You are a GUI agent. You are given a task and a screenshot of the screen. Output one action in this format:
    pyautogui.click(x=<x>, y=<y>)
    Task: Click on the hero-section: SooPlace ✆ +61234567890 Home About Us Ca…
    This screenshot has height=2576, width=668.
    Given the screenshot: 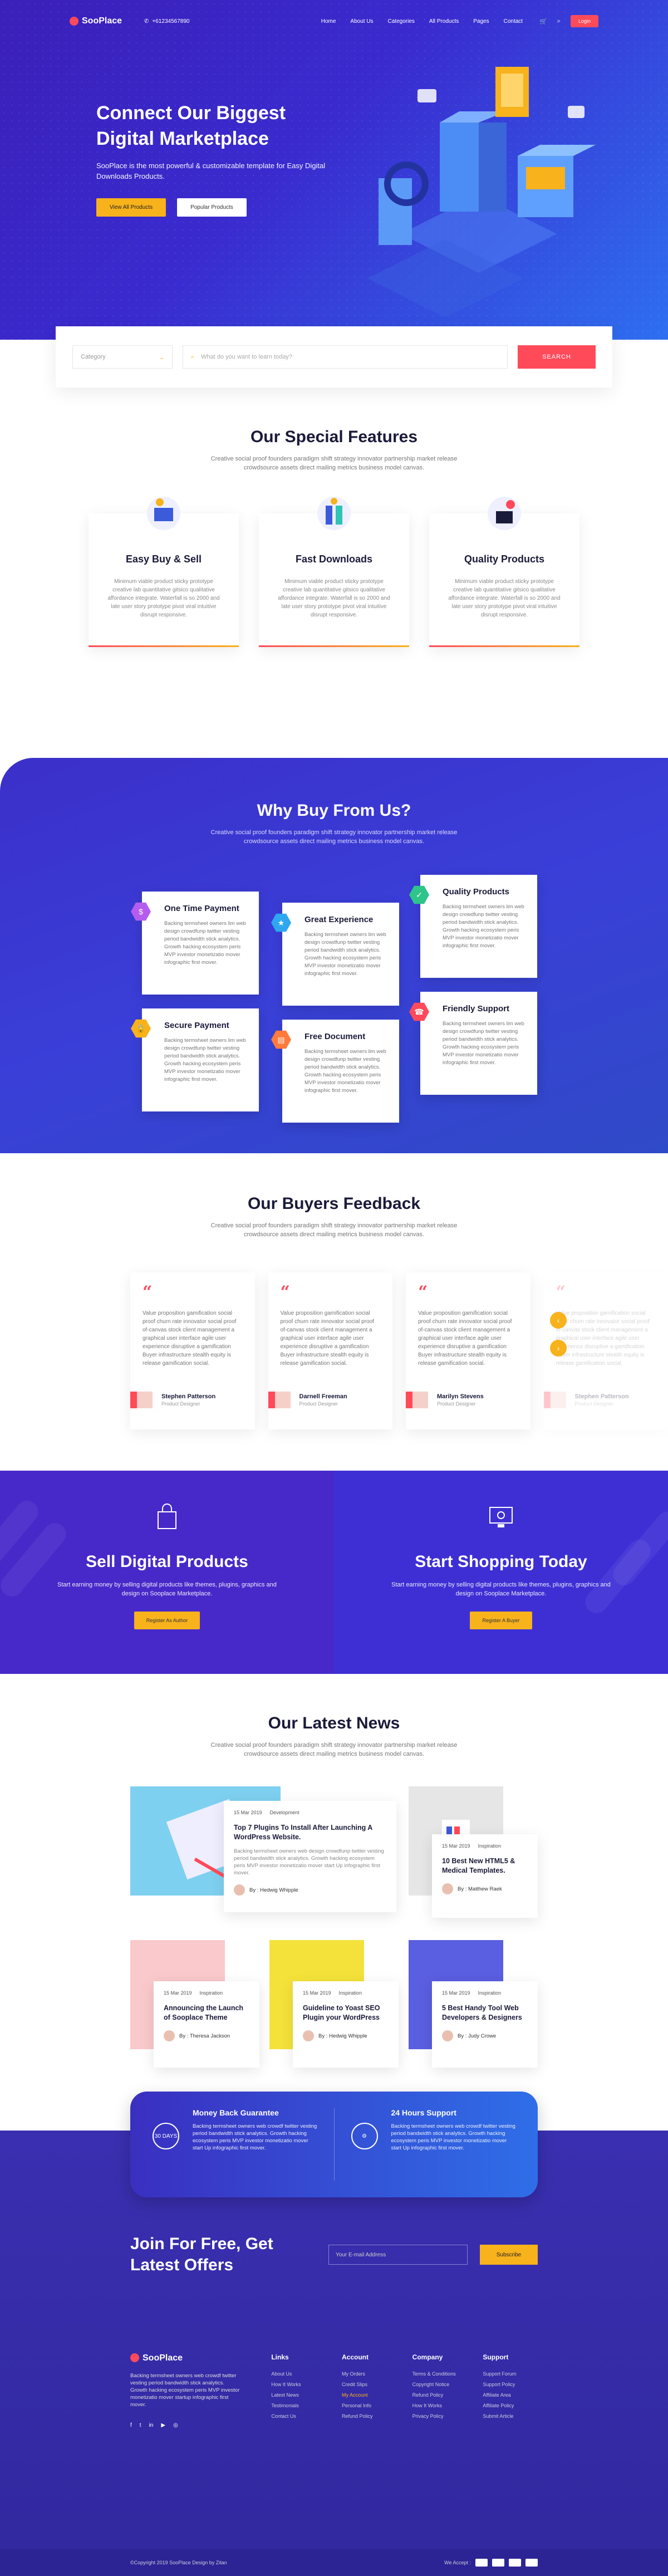 What is the action you would take?
    pyautogui.click(x=334, y=170)
    